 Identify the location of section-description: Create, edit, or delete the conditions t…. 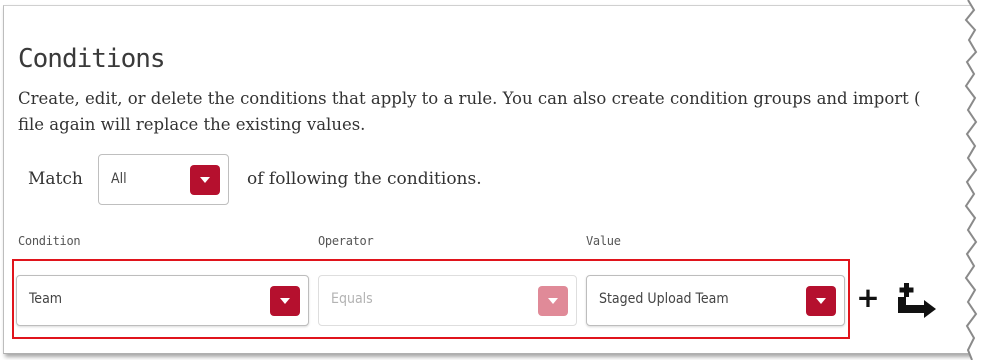
(493, 112).